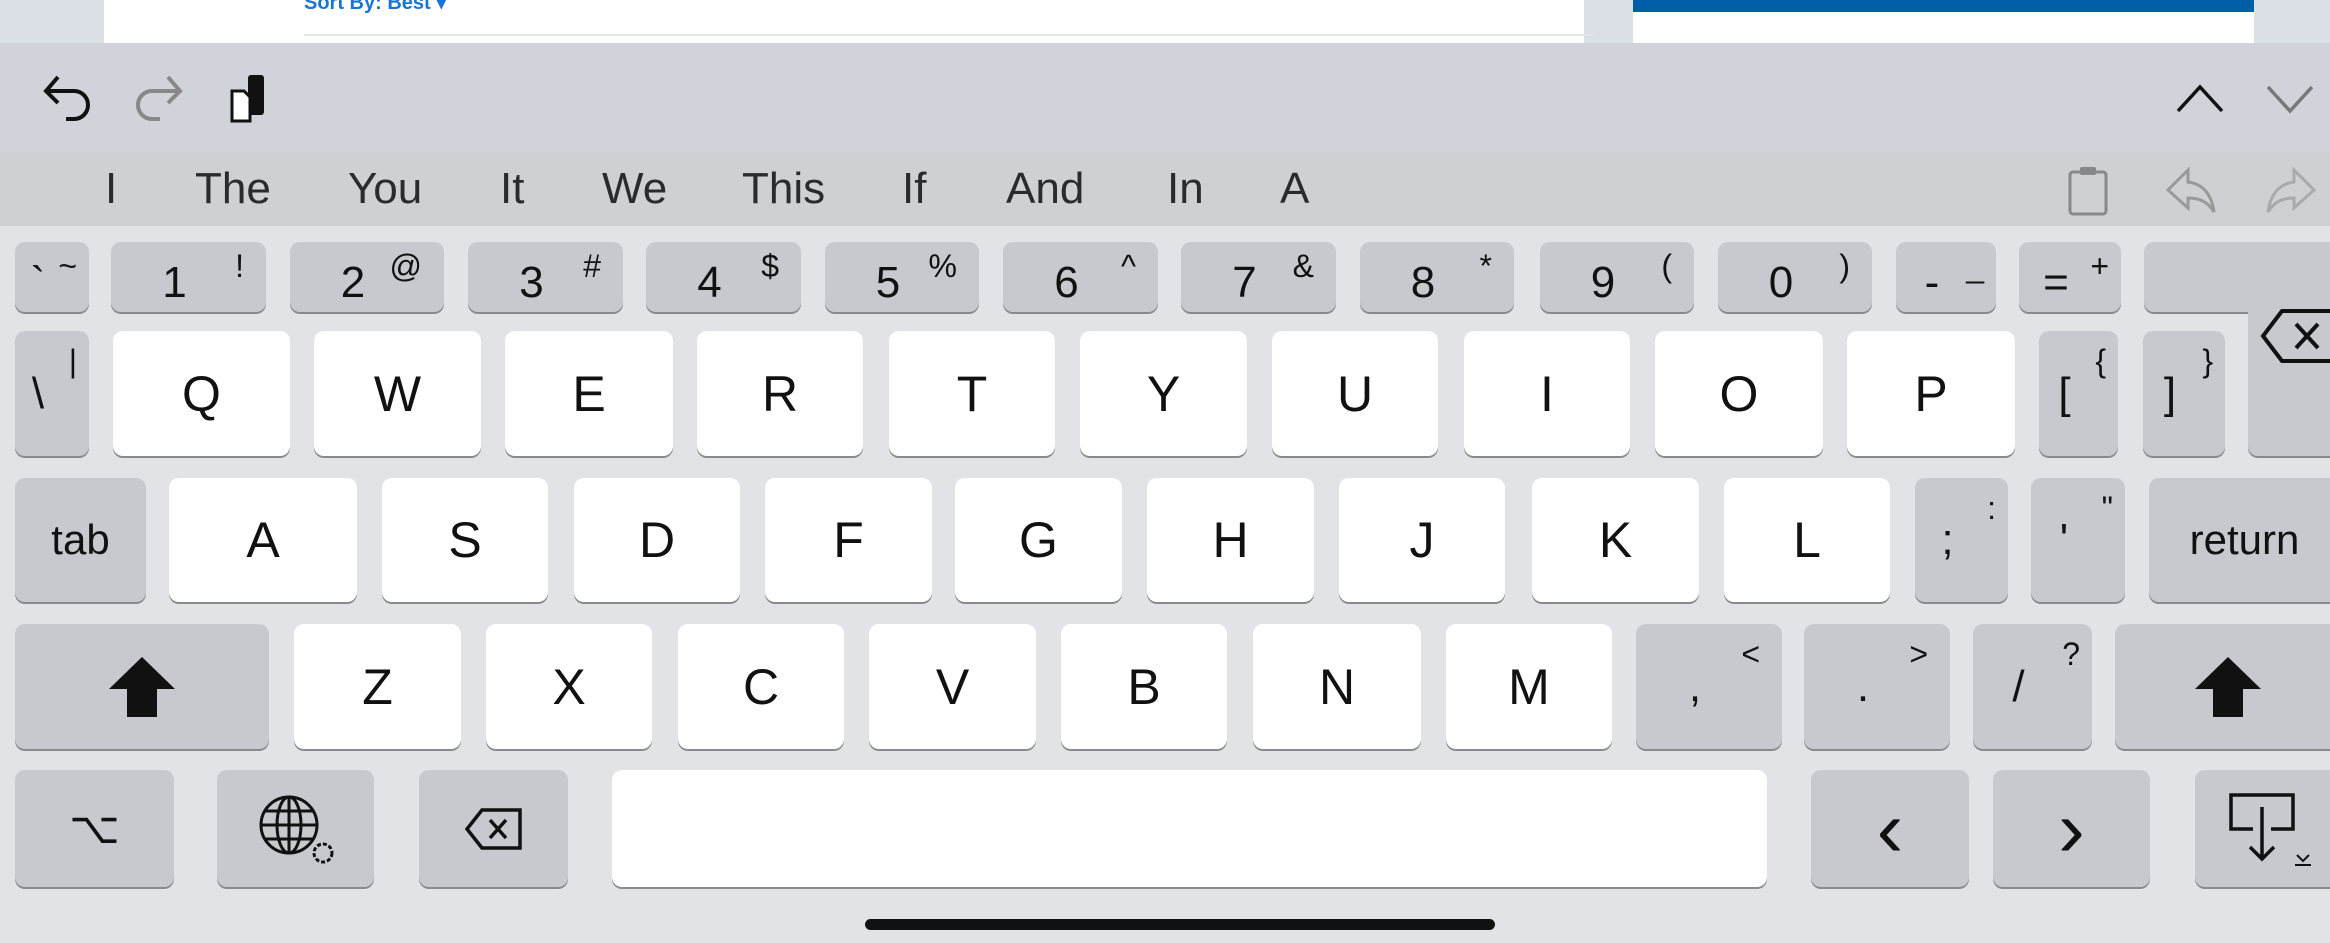 This screenshot has height=943, width=2330. What do you see at coordinates (1739, 393) in the screenshot?
I see `o-key: O` at bounding box center [1739, 393].